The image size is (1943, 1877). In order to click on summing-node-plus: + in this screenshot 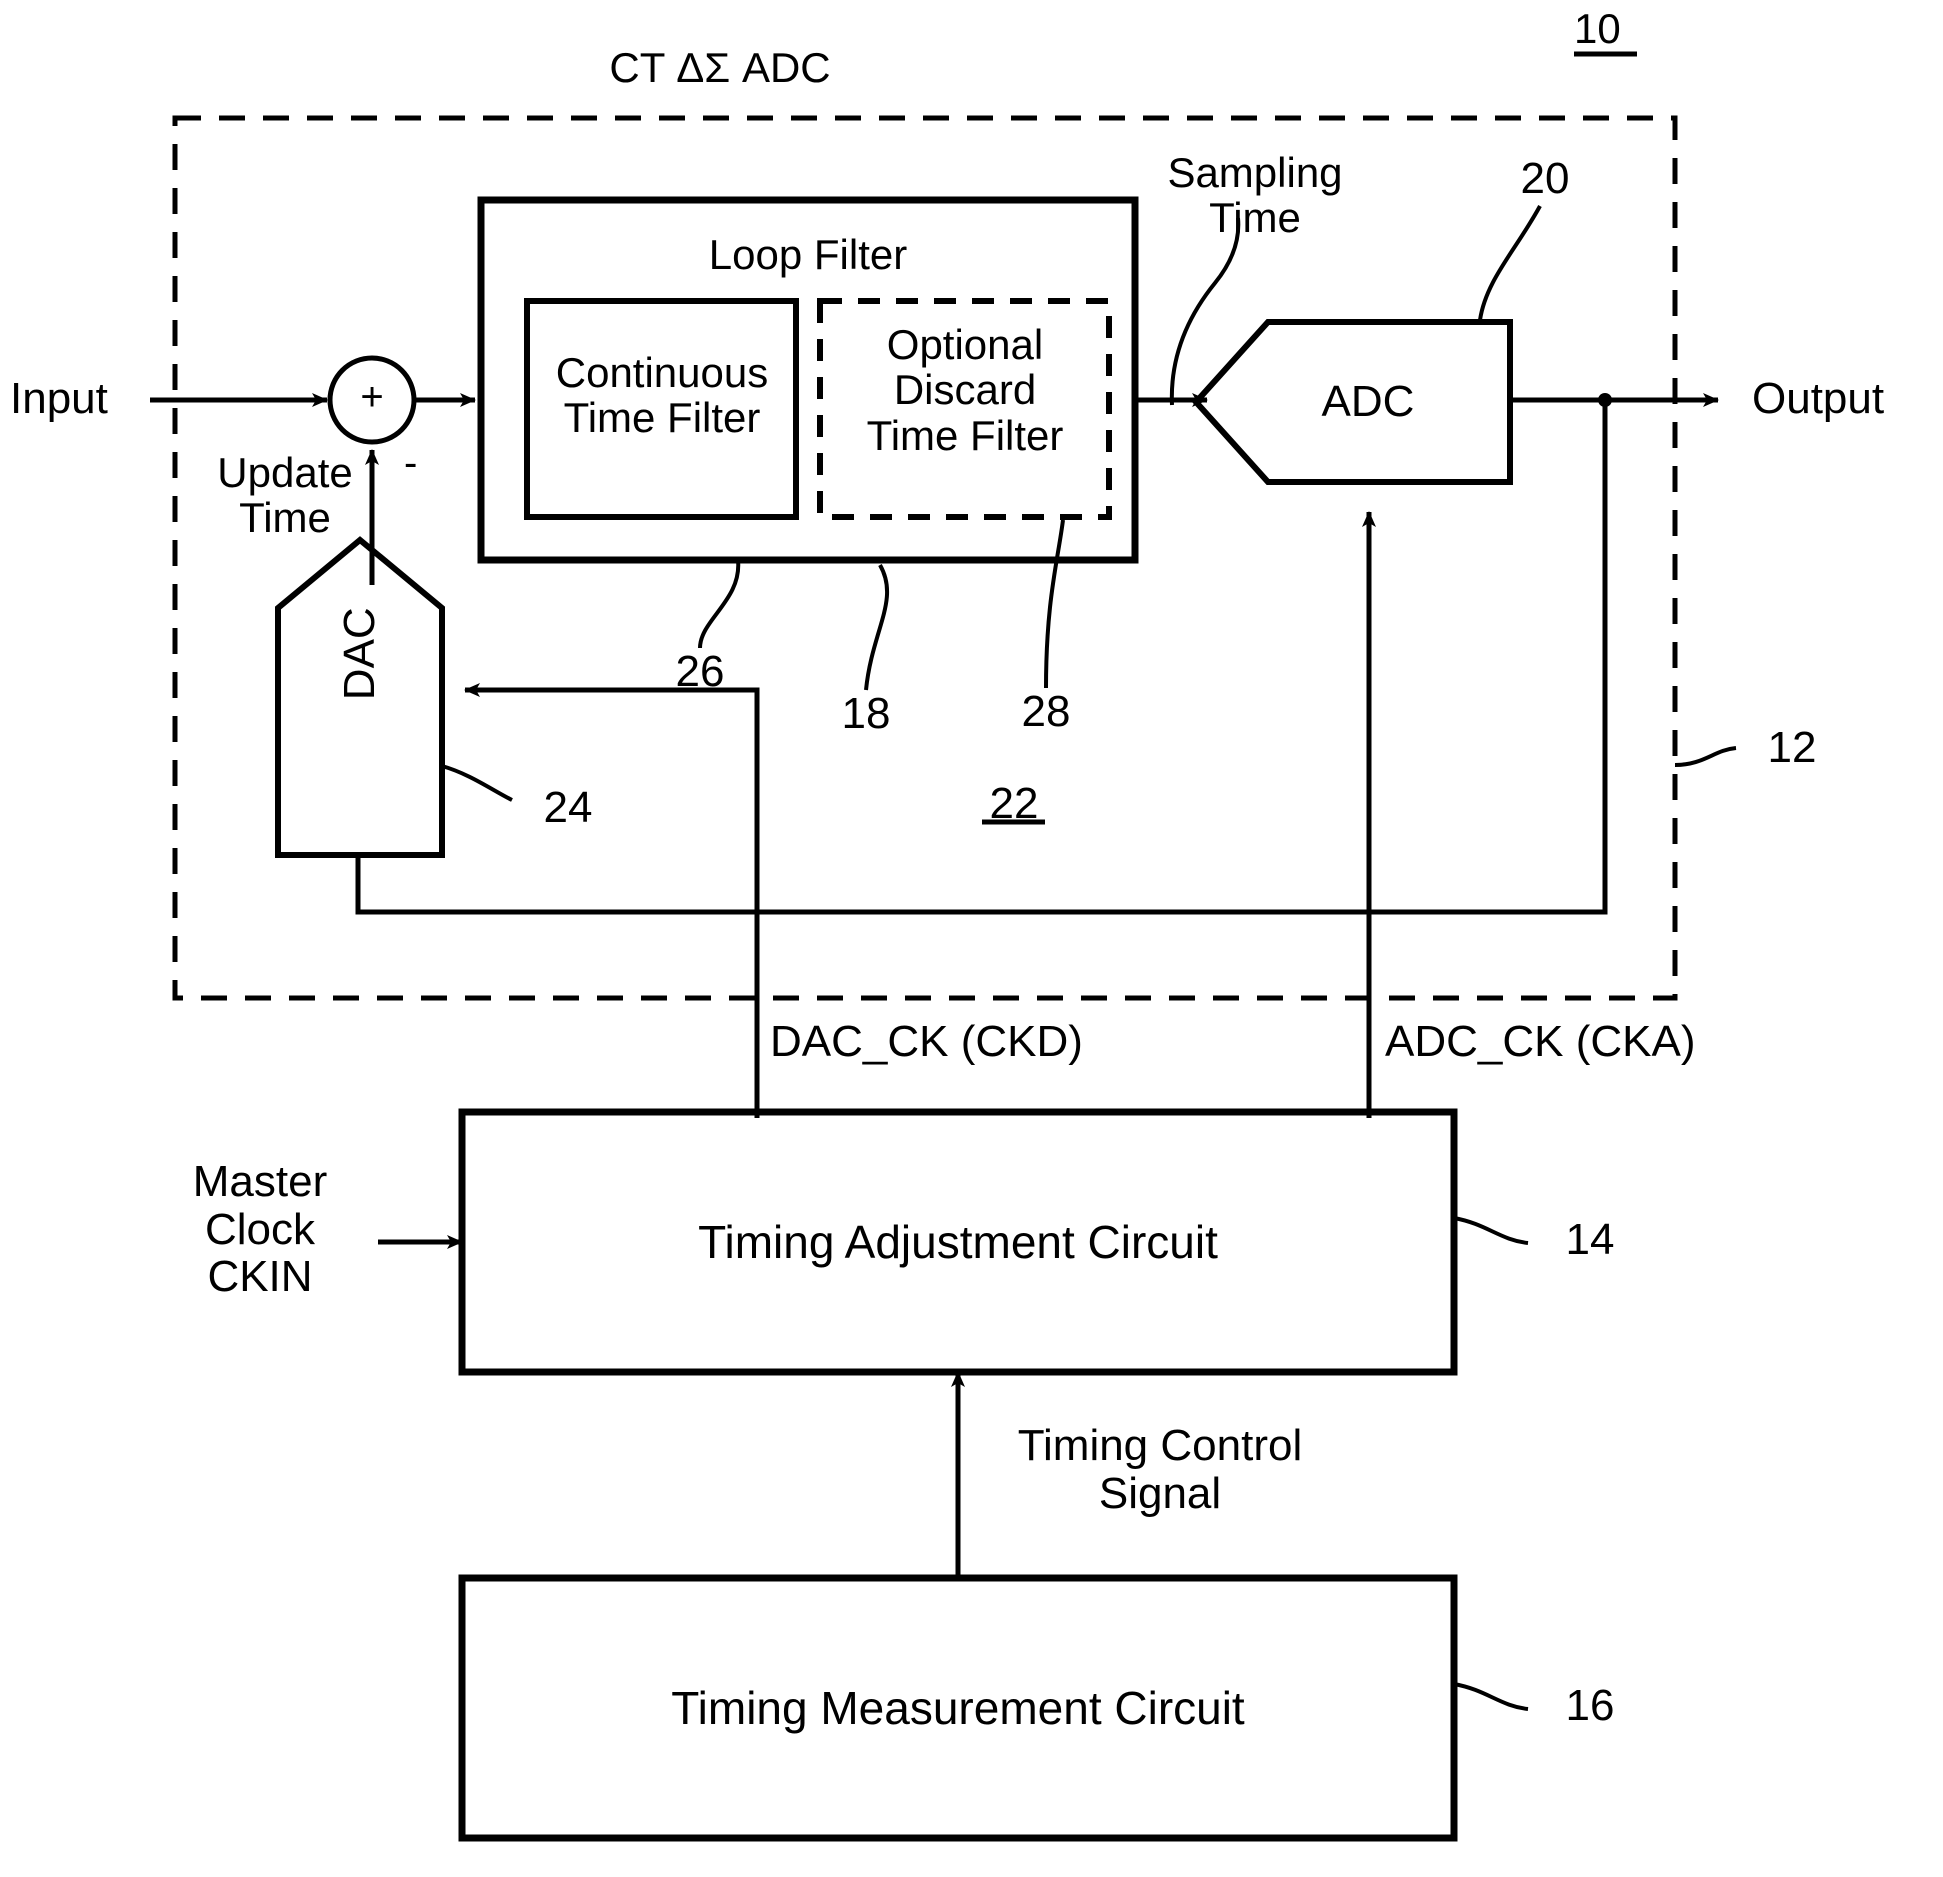, I will do `click(372, 397)`.